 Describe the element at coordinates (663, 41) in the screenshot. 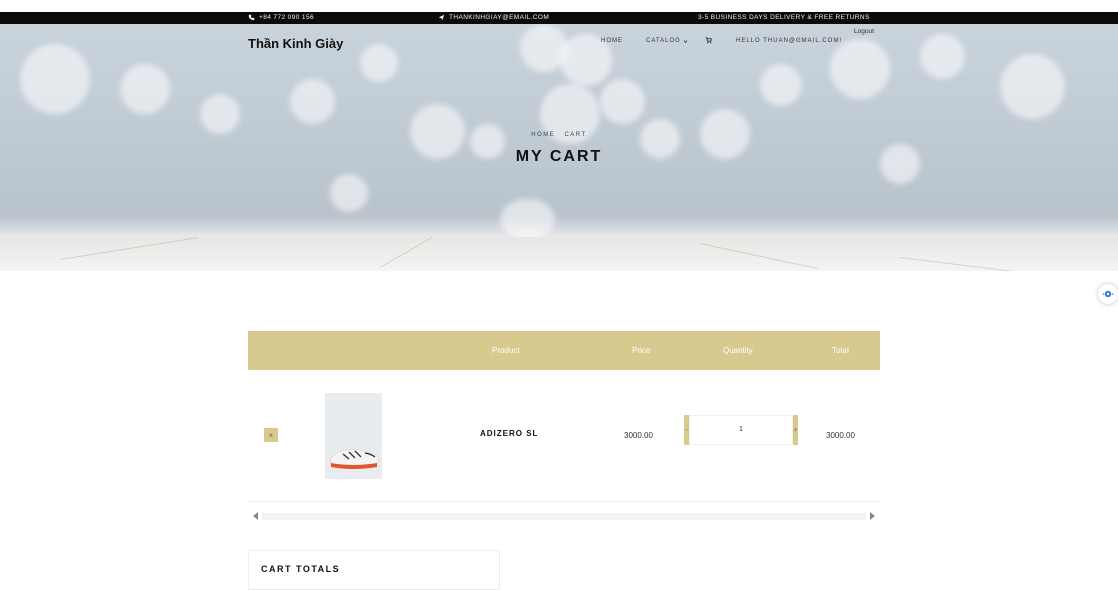

I see `nav-catalog-label: CATALOG` at that location.